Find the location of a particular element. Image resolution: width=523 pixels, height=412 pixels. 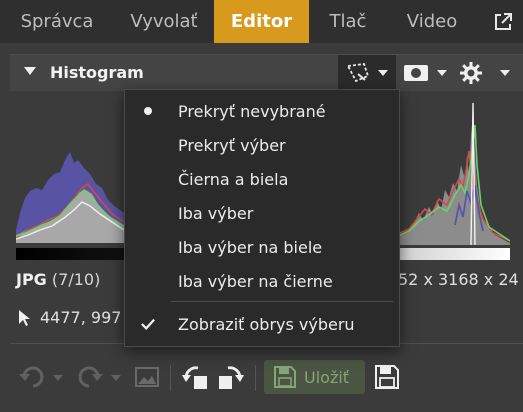

mask-icon is located at coordinates (416, 73).